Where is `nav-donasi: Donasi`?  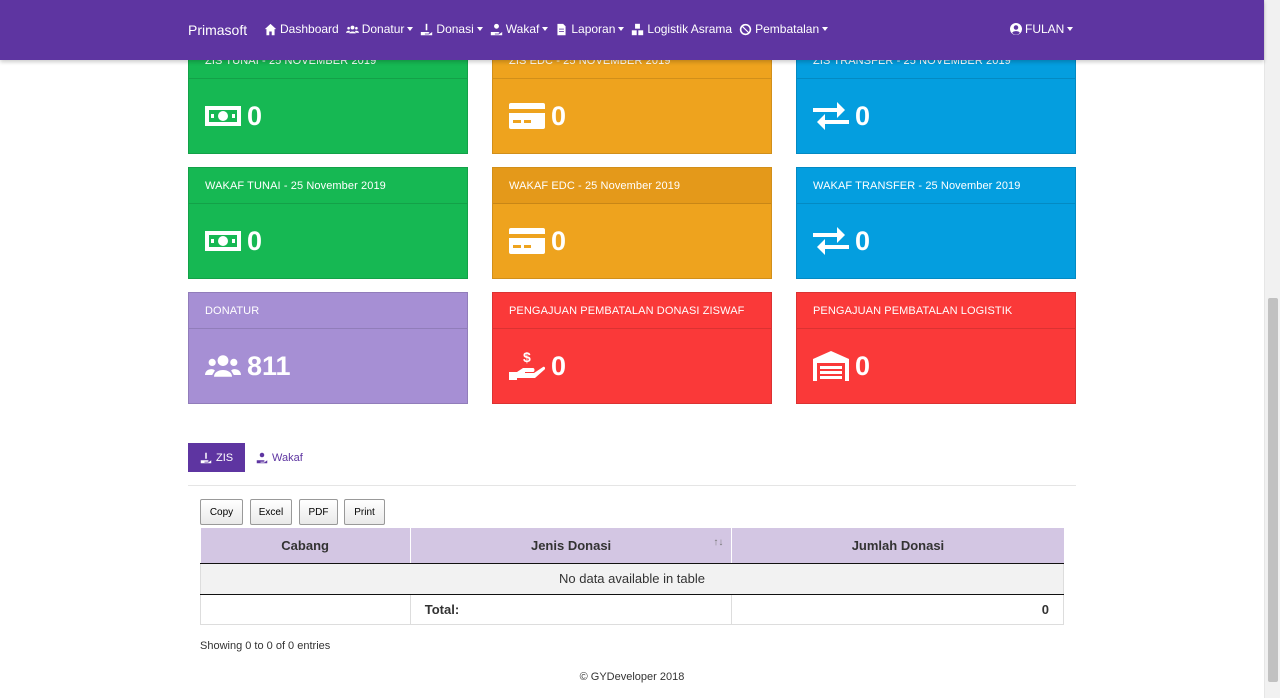 nav-donasi: Donasi is located at coordinates (451, 29).